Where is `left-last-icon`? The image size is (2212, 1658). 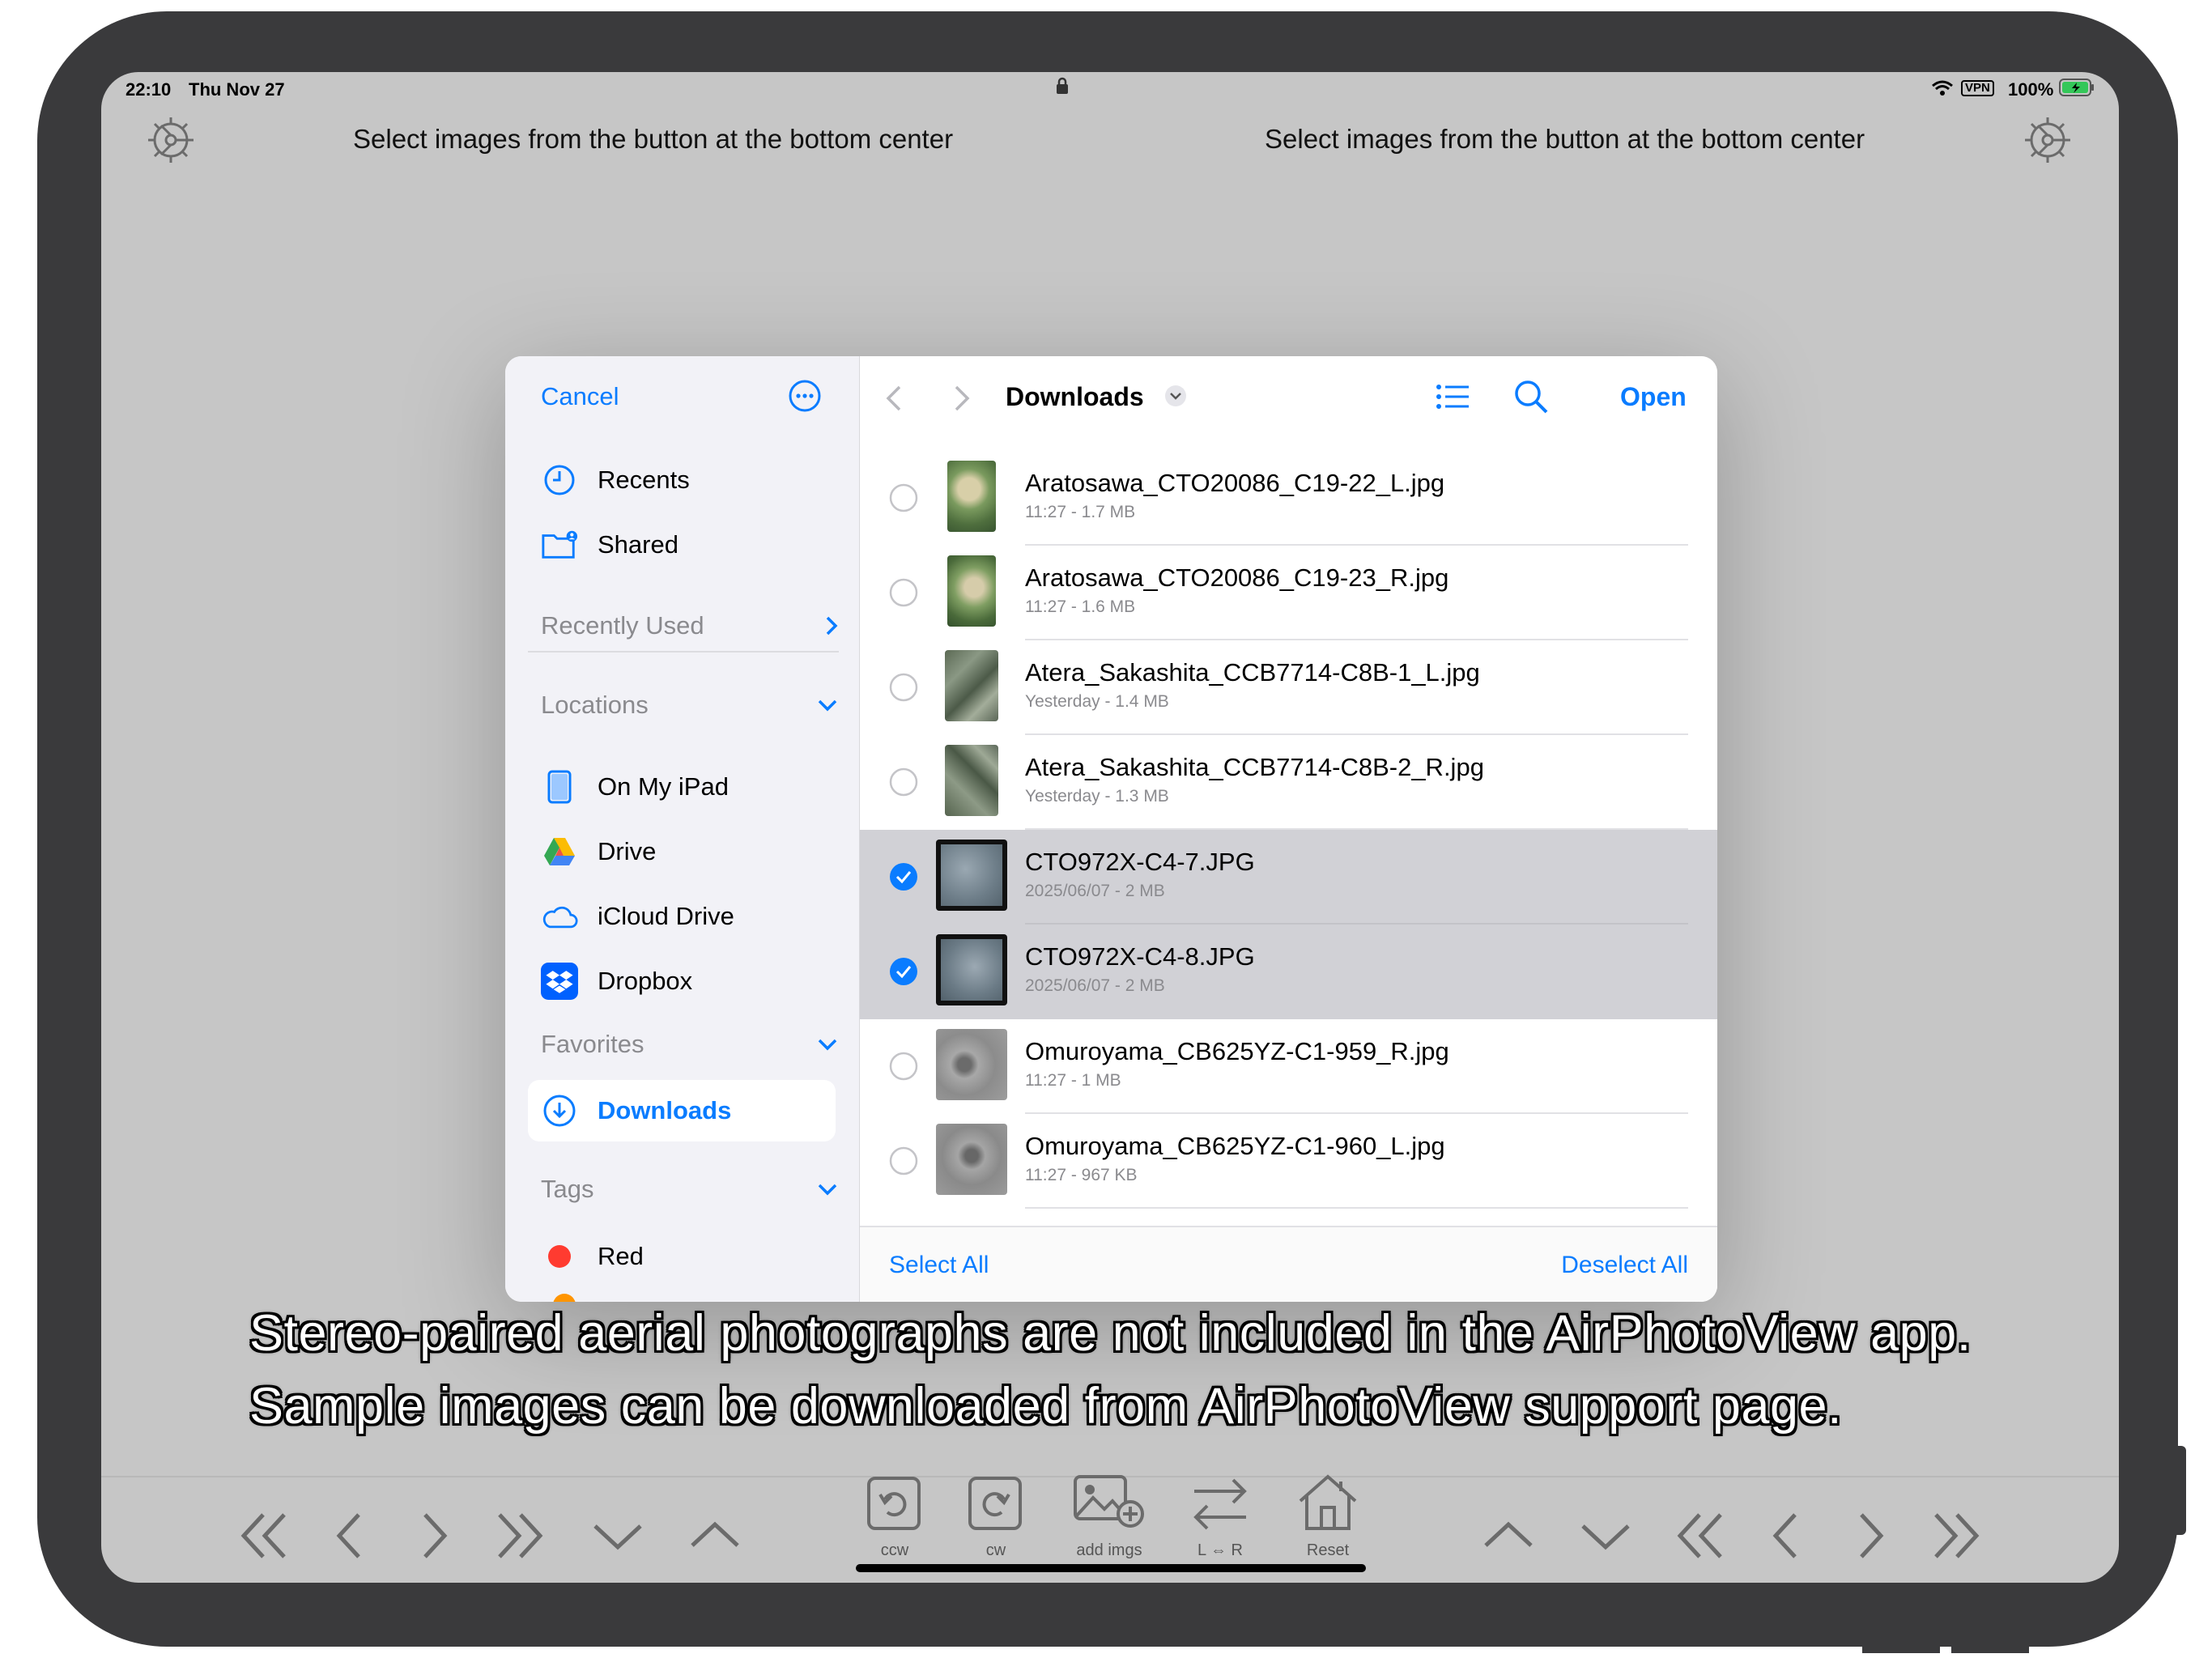 left-last-icon is located at coordinates (519, 1536).